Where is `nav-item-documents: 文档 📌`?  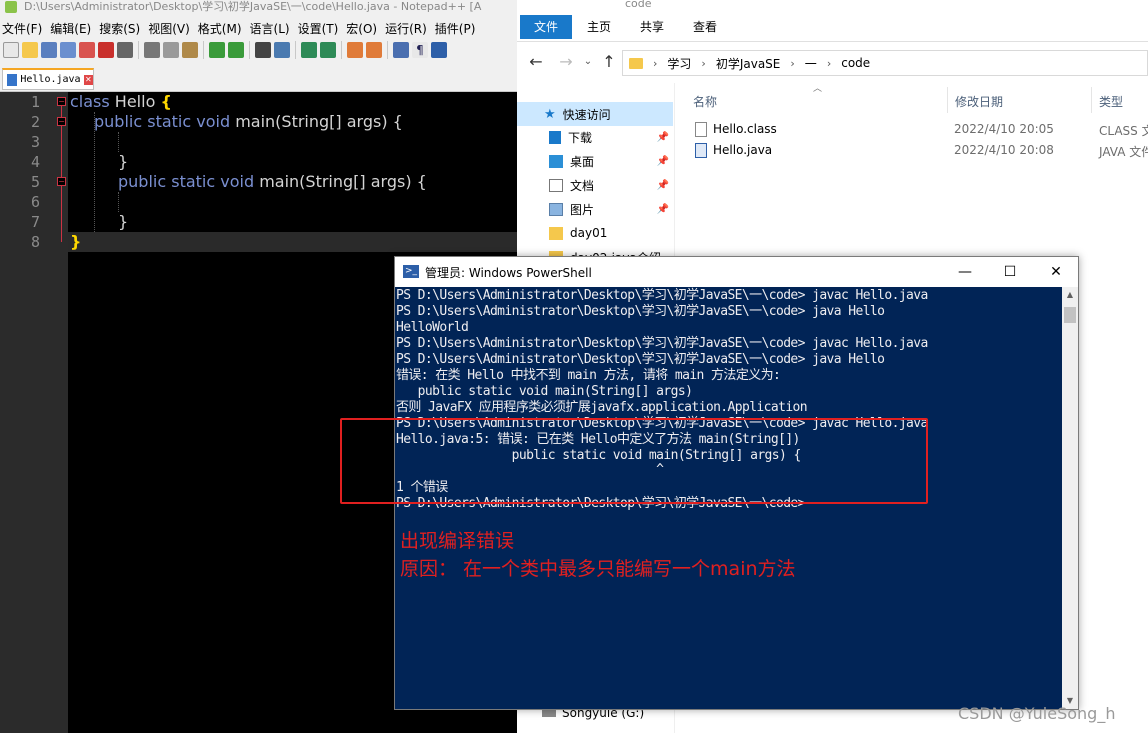
nav-item-documents: 文档 📌 is located at coordinates (611, 185).